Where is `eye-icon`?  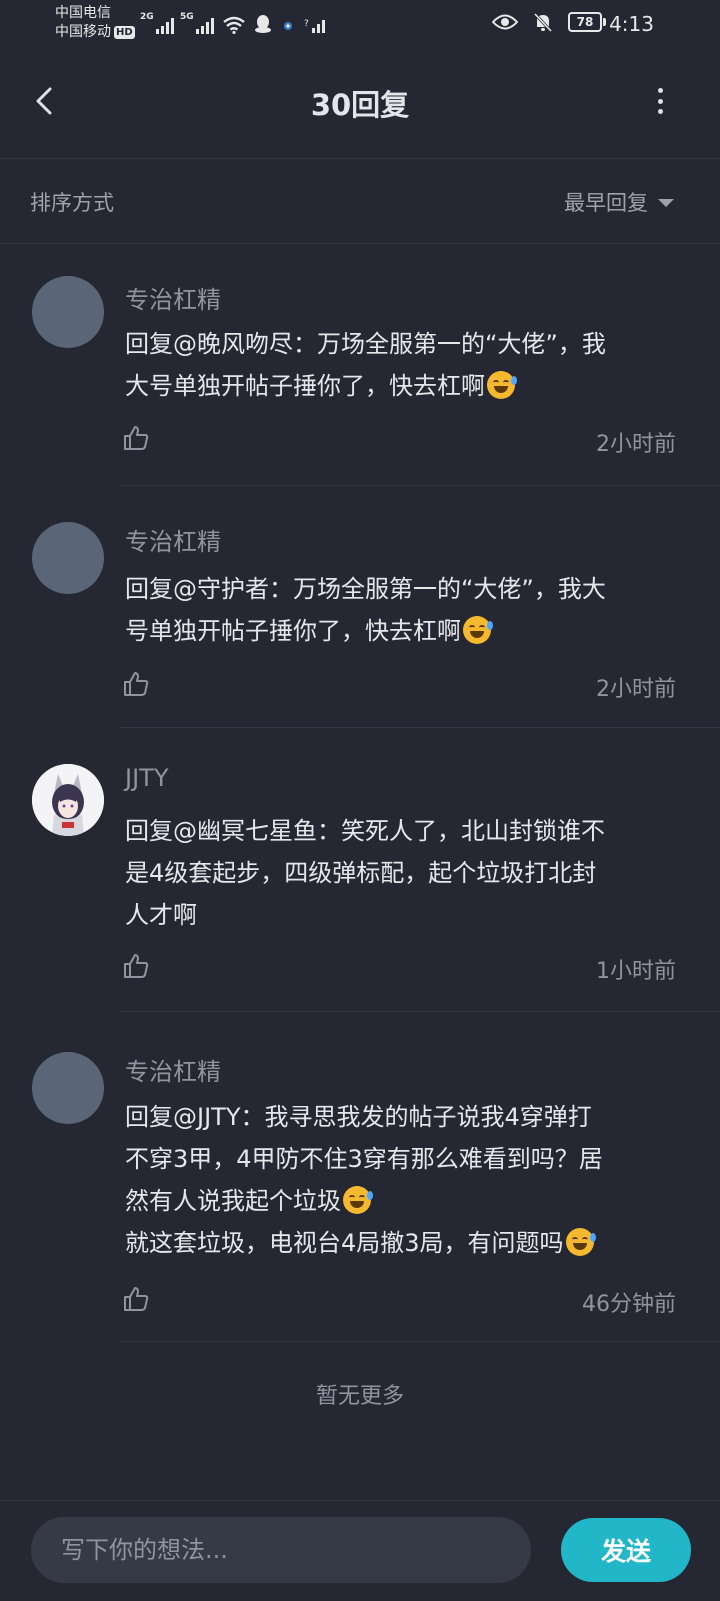
eye-icon is located at coordinates (505, 22).